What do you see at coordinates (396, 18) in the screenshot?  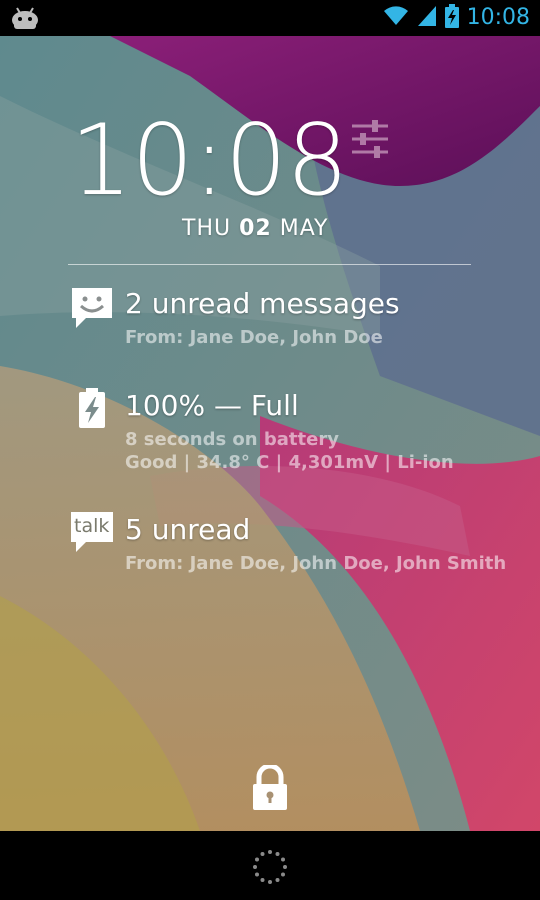 I see `wifi-icon` at bounding box center [396, 18].